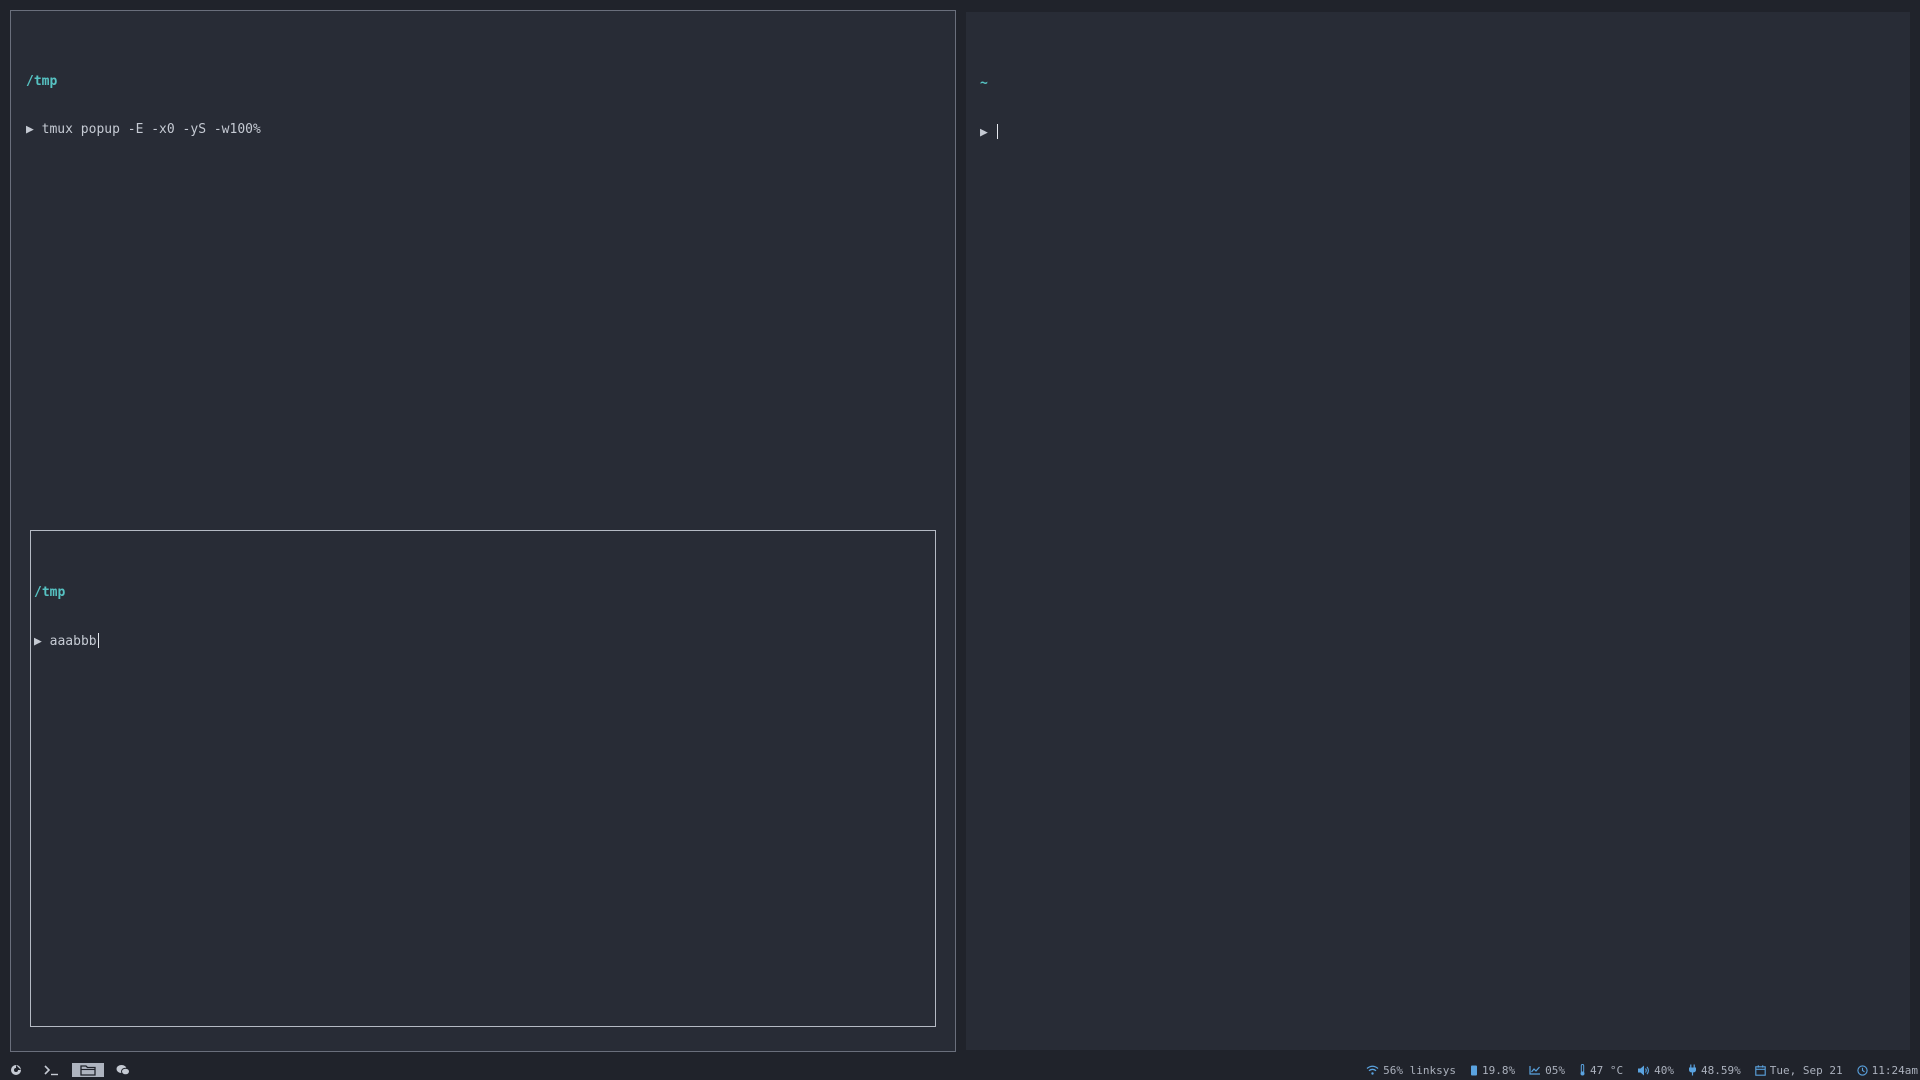  What do you see at coordinates (997, 131) in the screenshot?
I see `right-text-cursor` at bounding box center [997, 131].